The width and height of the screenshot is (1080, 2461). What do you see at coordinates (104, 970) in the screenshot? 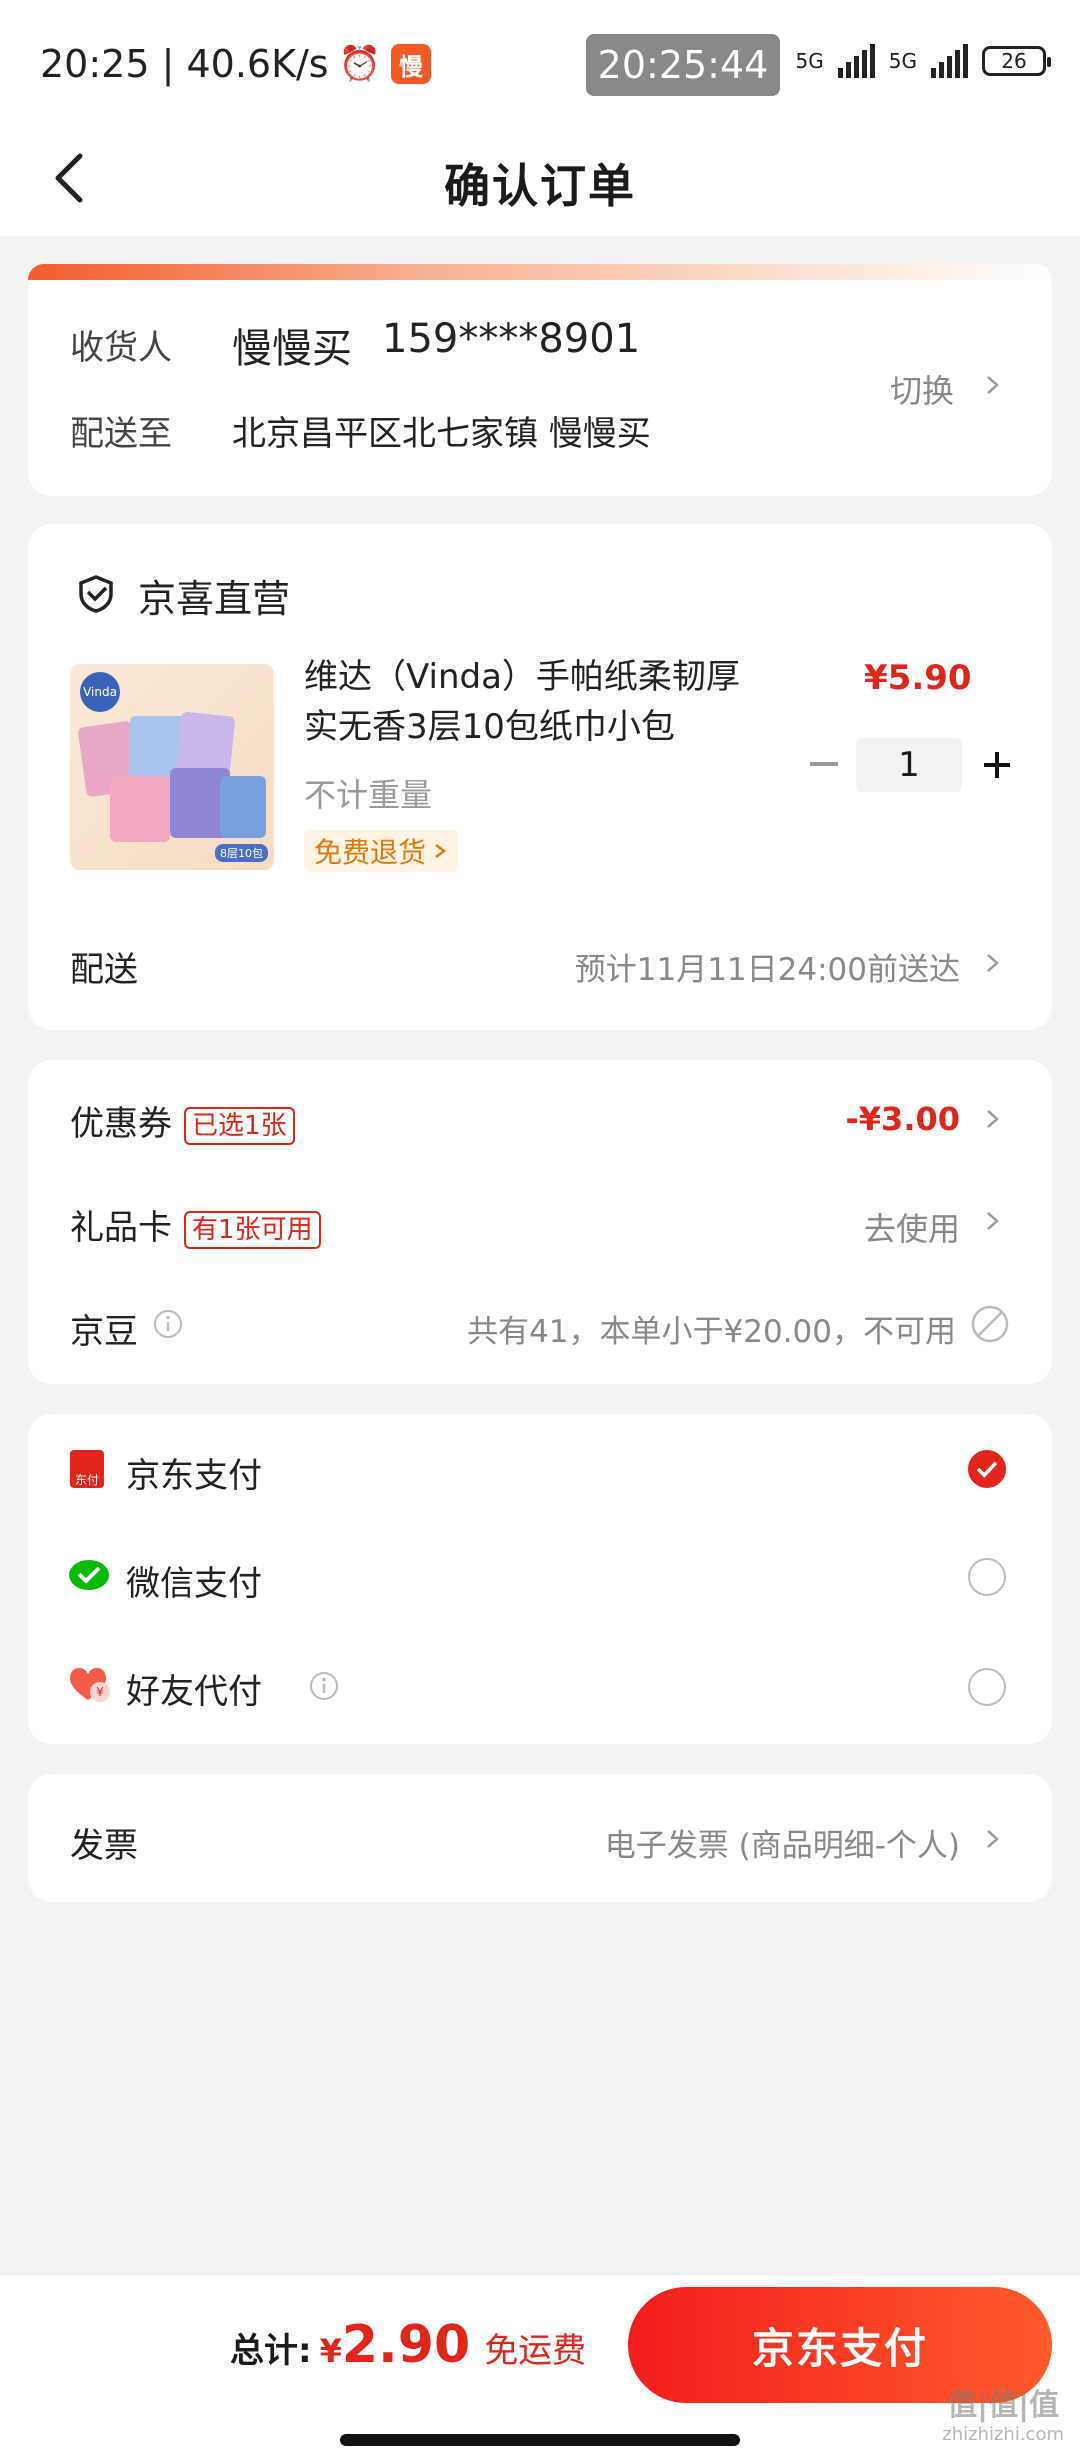
I see `delivery-label: 配送` at bounding box center [104, 970].